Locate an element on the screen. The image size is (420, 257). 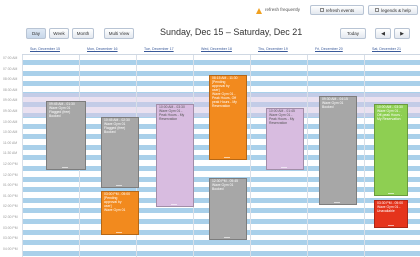
prev-week-button: ◀ is located at coordinates (383, 33).